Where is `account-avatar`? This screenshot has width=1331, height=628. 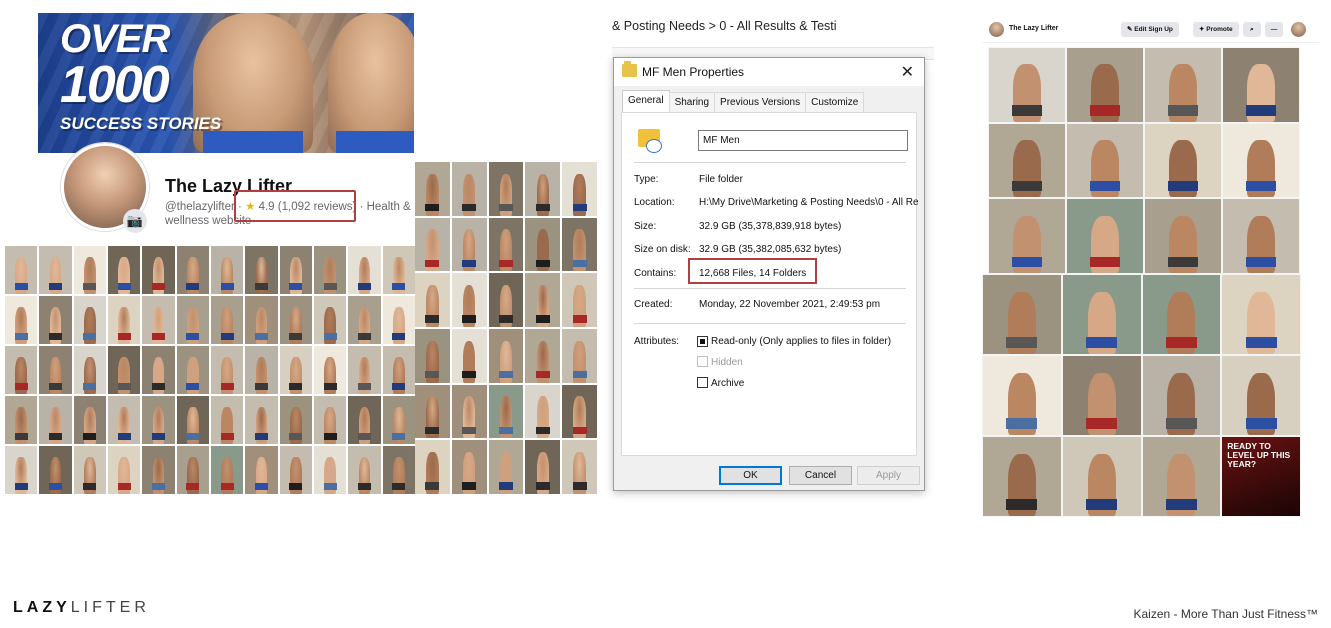
account-avatar is located at coordinates (1298, 29).